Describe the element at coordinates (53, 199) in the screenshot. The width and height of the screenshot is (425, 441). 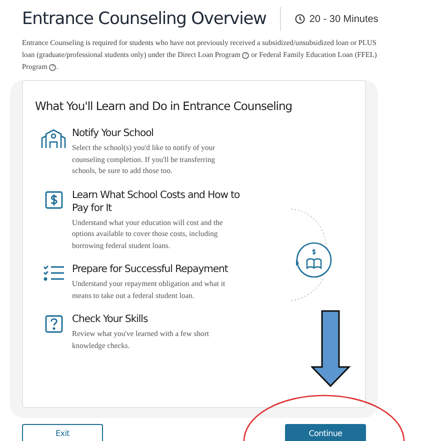
I see `dollar-icon` at that location.